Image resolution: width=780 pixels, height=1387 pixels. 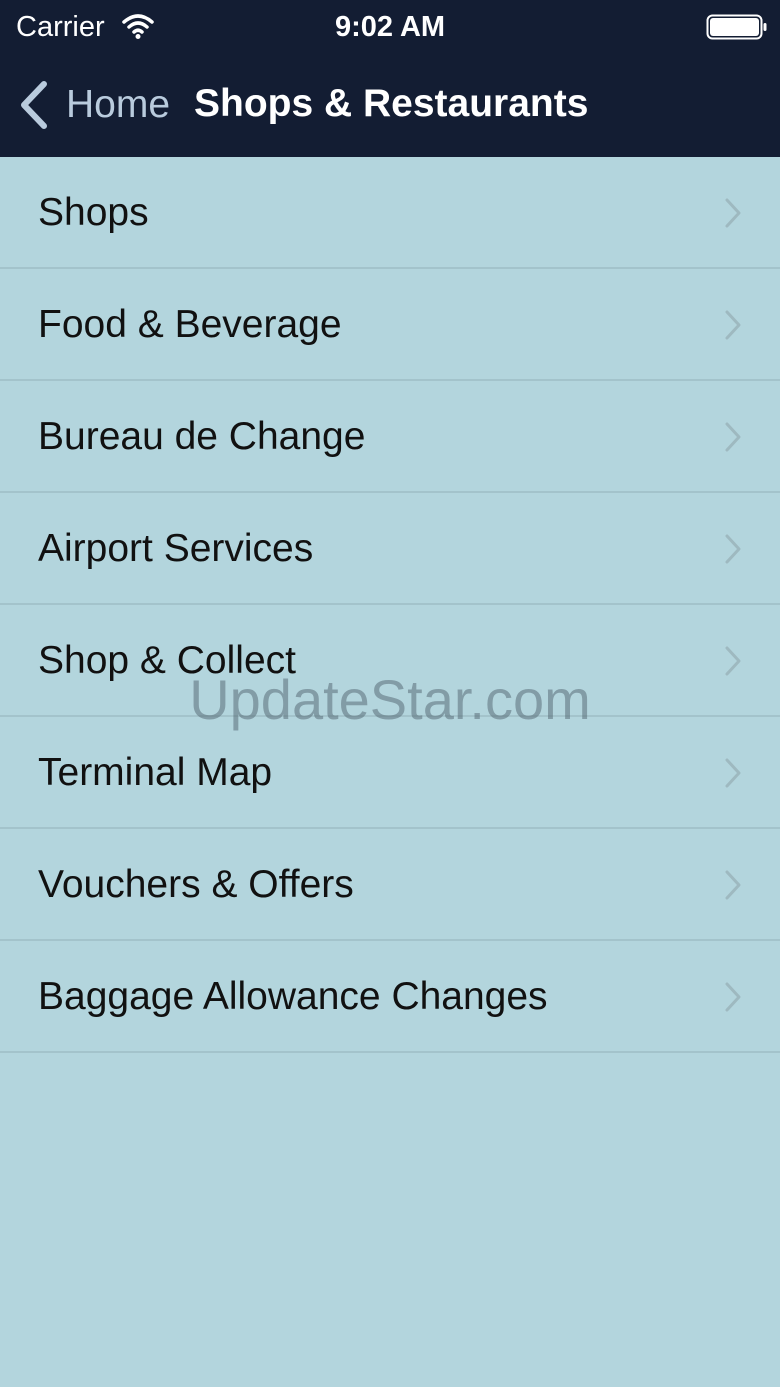 What do you see at coordinates (390, 885) in the screenshot?
I see `menu-item-vouchers-offers: Vouchers & Offers` at bounding box center [390, 885].